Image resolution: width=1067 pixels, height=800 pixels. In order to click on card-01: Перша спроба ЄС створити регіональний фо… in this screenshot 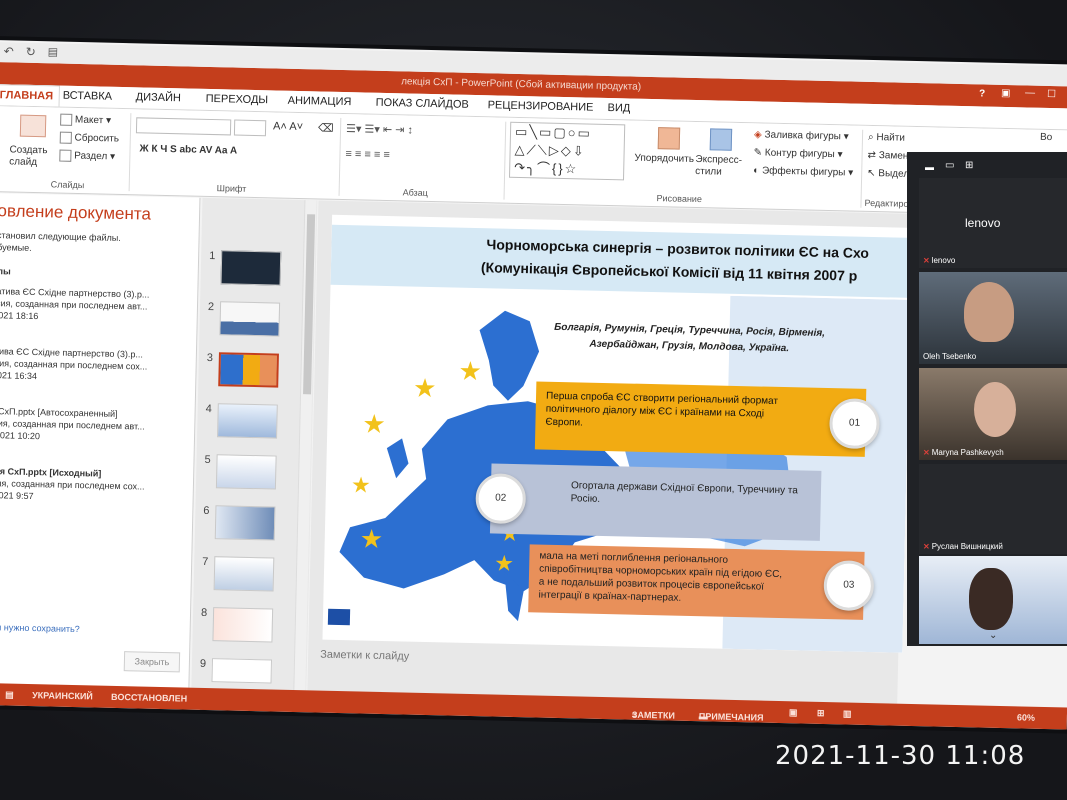, I will do `click(700, 419)`.